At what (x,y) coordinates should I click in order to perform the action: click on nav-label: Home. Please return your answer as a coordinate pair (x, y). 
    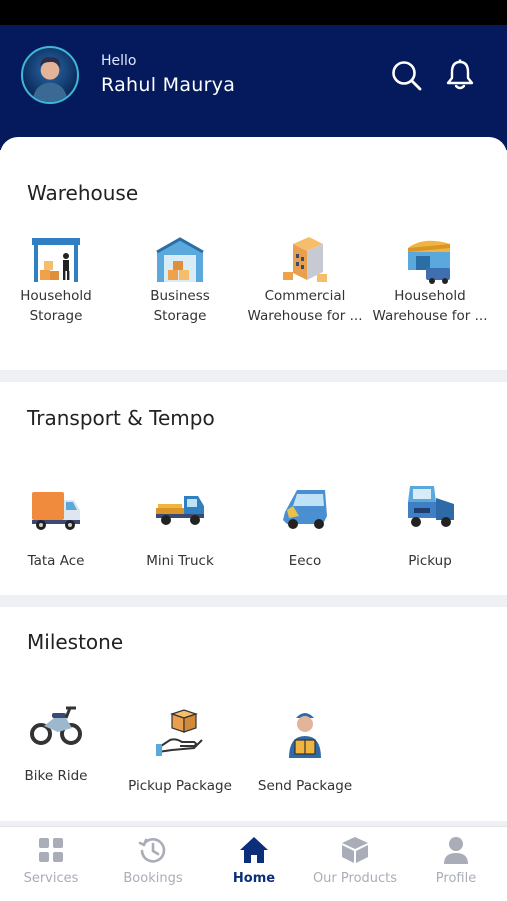
    Looking at the image, I should click on (254, 878).